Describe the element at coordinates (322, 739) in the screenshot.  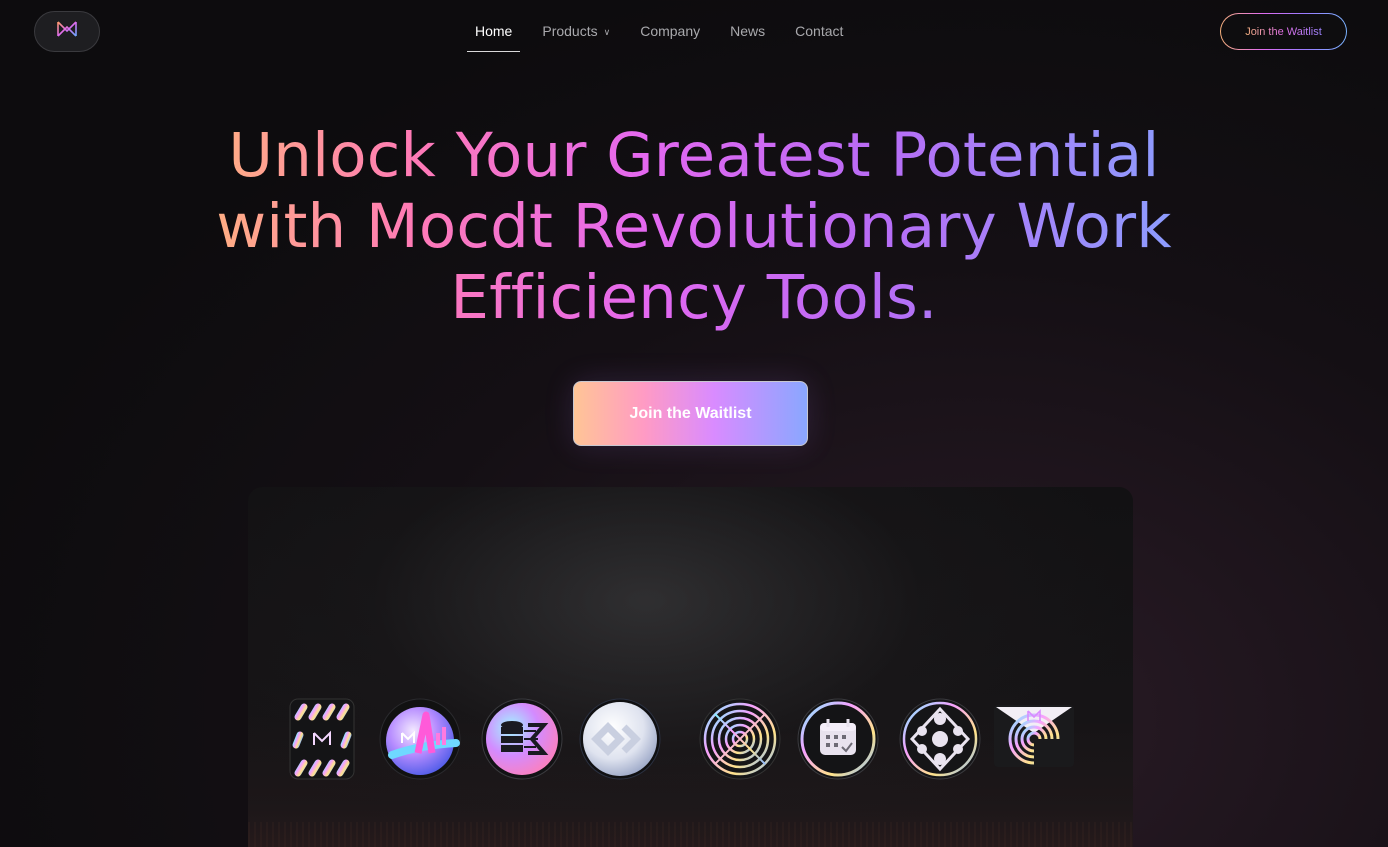
I see `striped-logo-tile-icon` at that location.